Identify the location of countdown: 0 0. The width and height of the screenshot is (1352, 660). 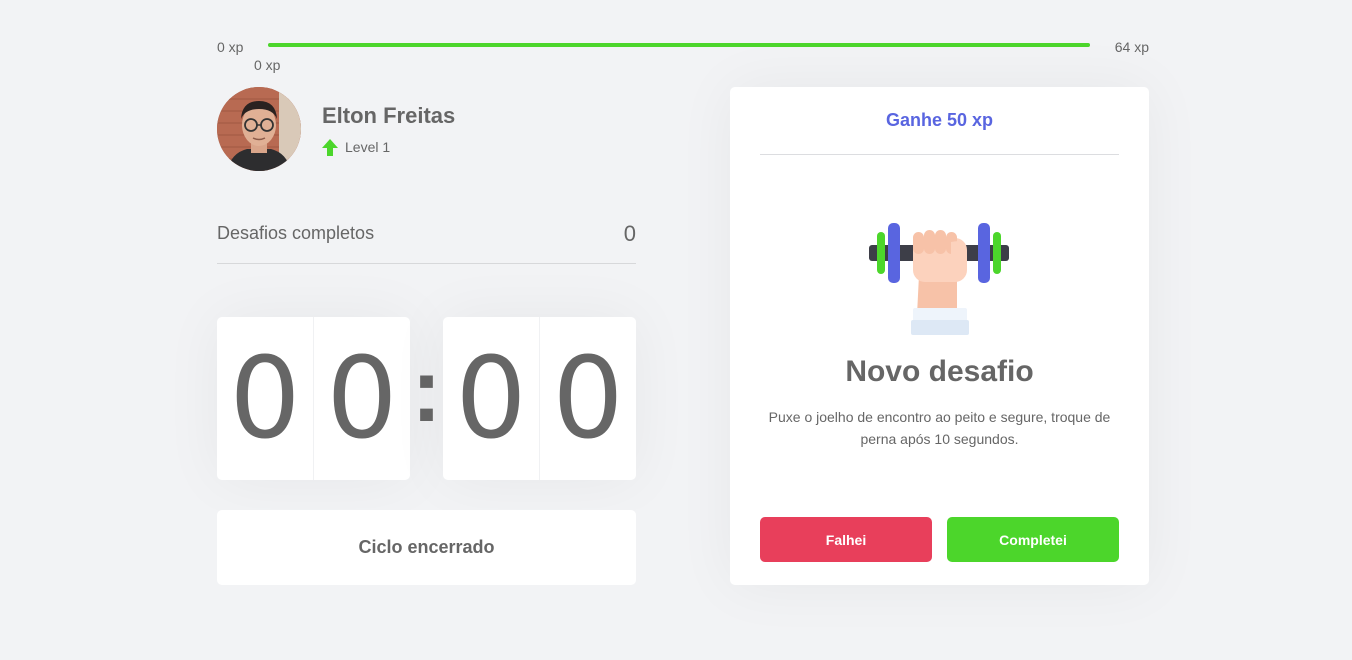
(426, 398).